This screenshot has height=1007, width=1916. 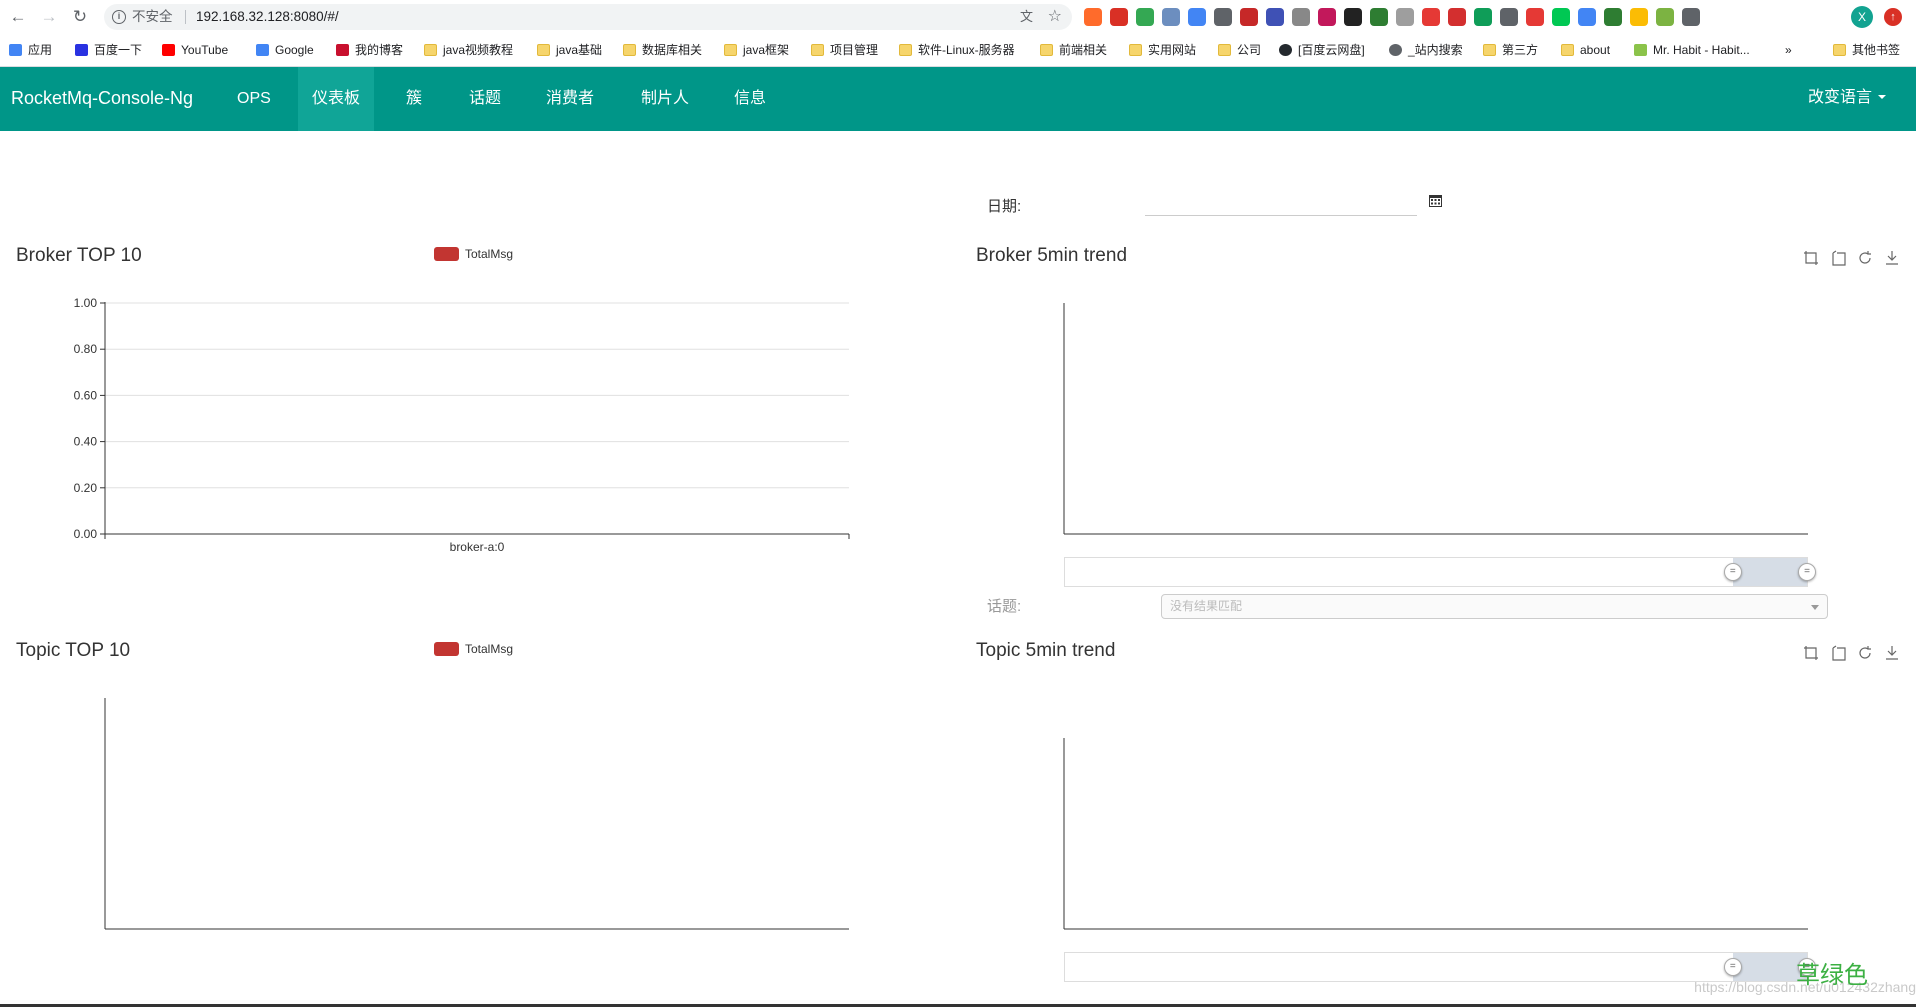 What do you see at coordinates (86, 349) in the screenshot?
I see `y-tick-label: 0.80` at bounding box center [86, 349].